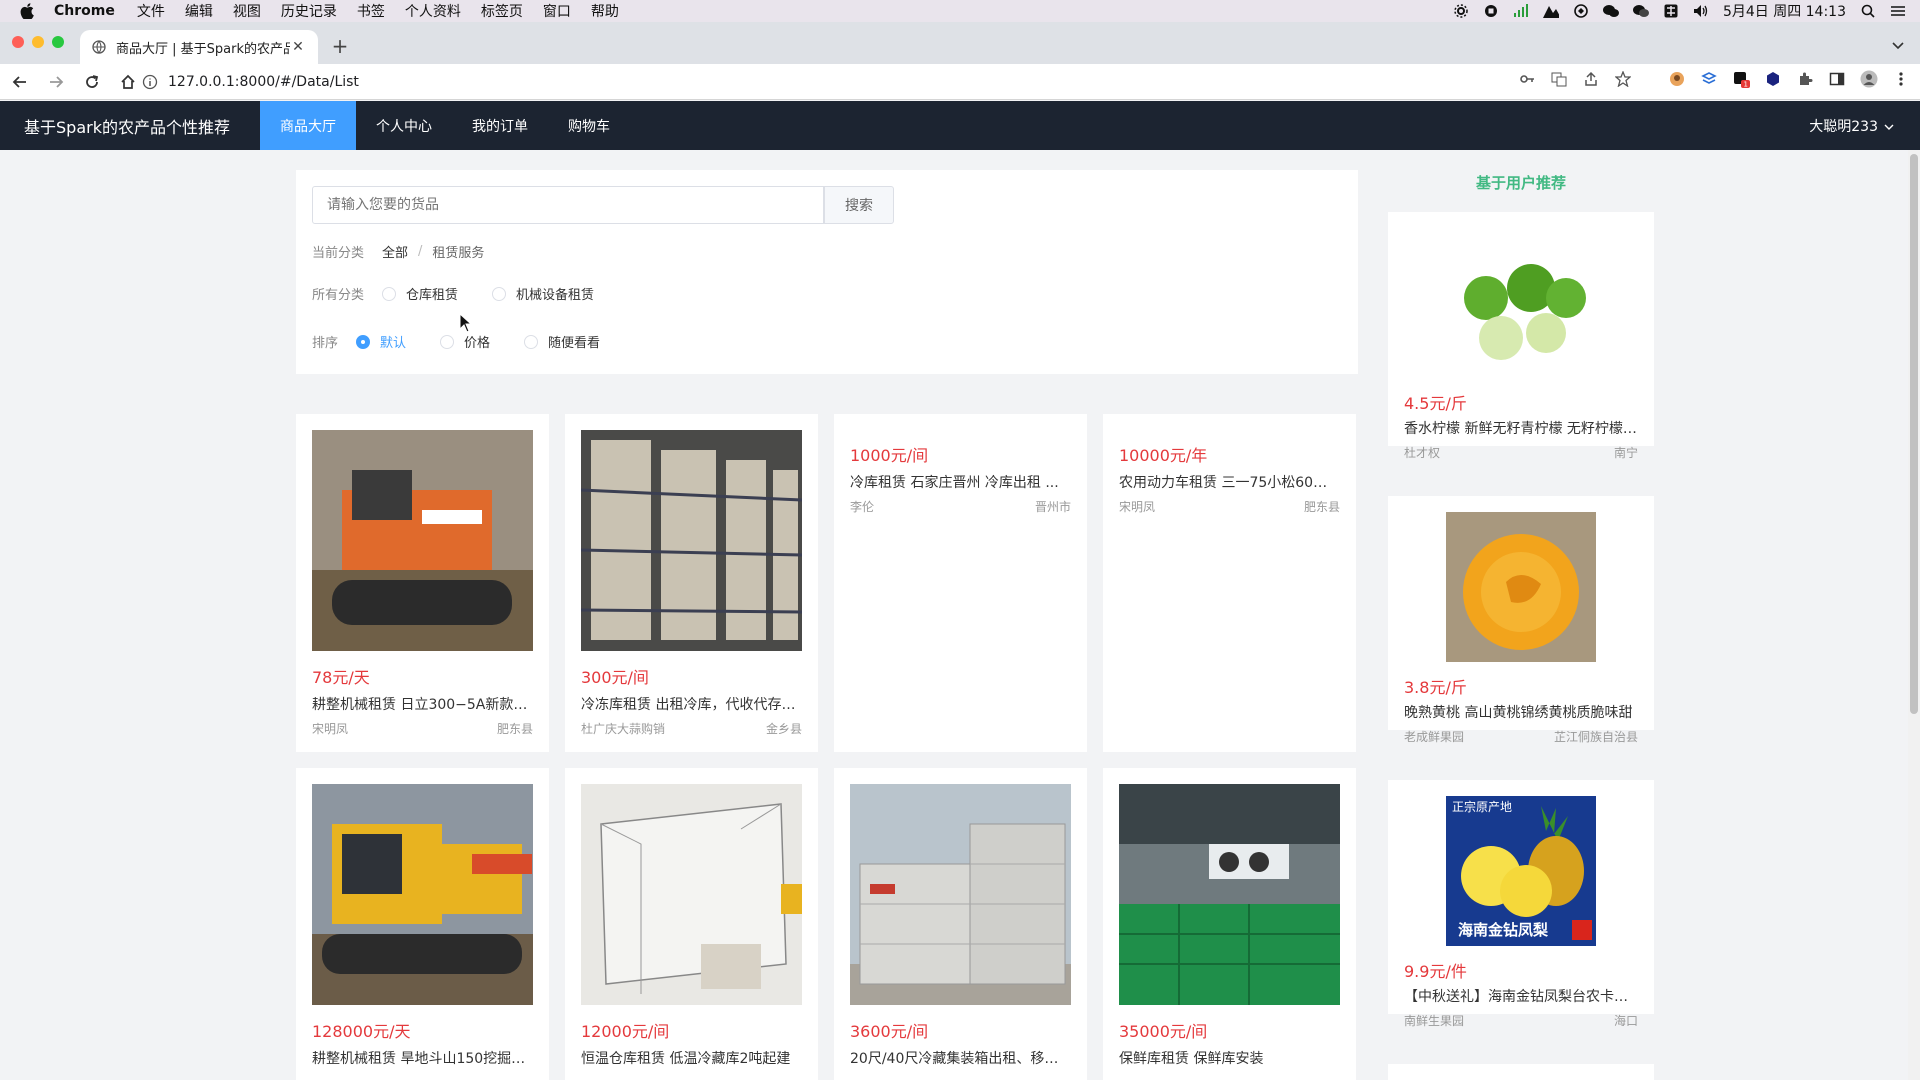 The image size is (1920, 1080). What do you see at coordinates (1640, 11) in the screenshot?
I see `wechat-icon` at bounding box center [1640, 11].